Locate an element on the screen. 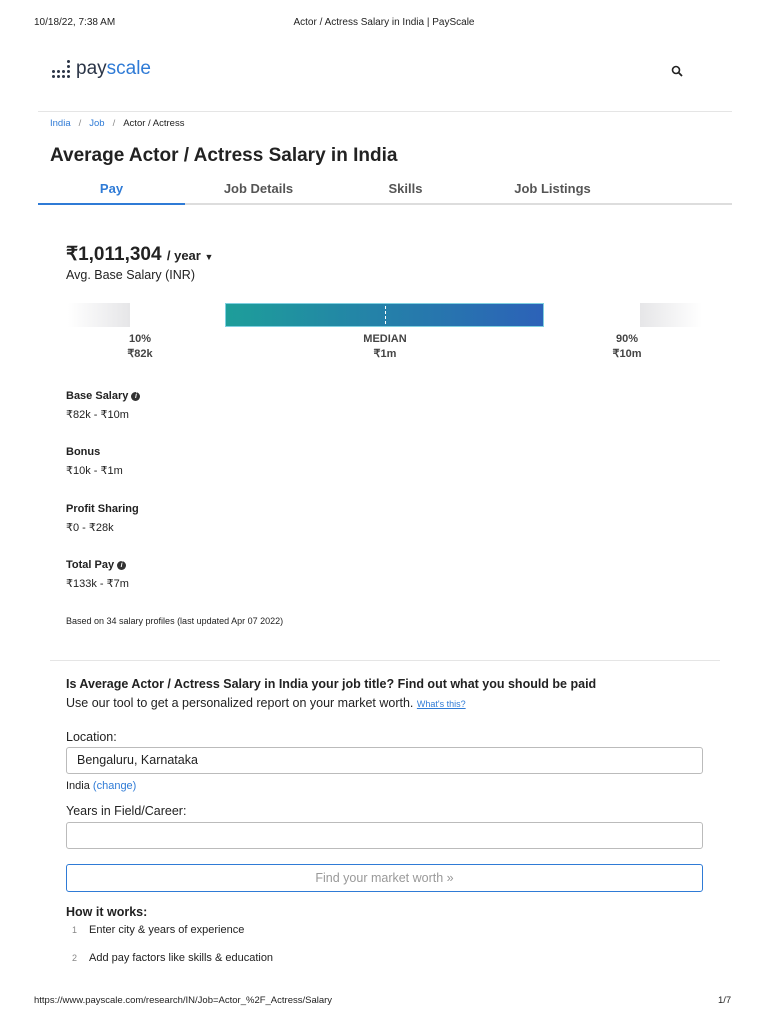 This screenshot has height=1024, width=768. p10-bar is located at coordinates (99, 315).